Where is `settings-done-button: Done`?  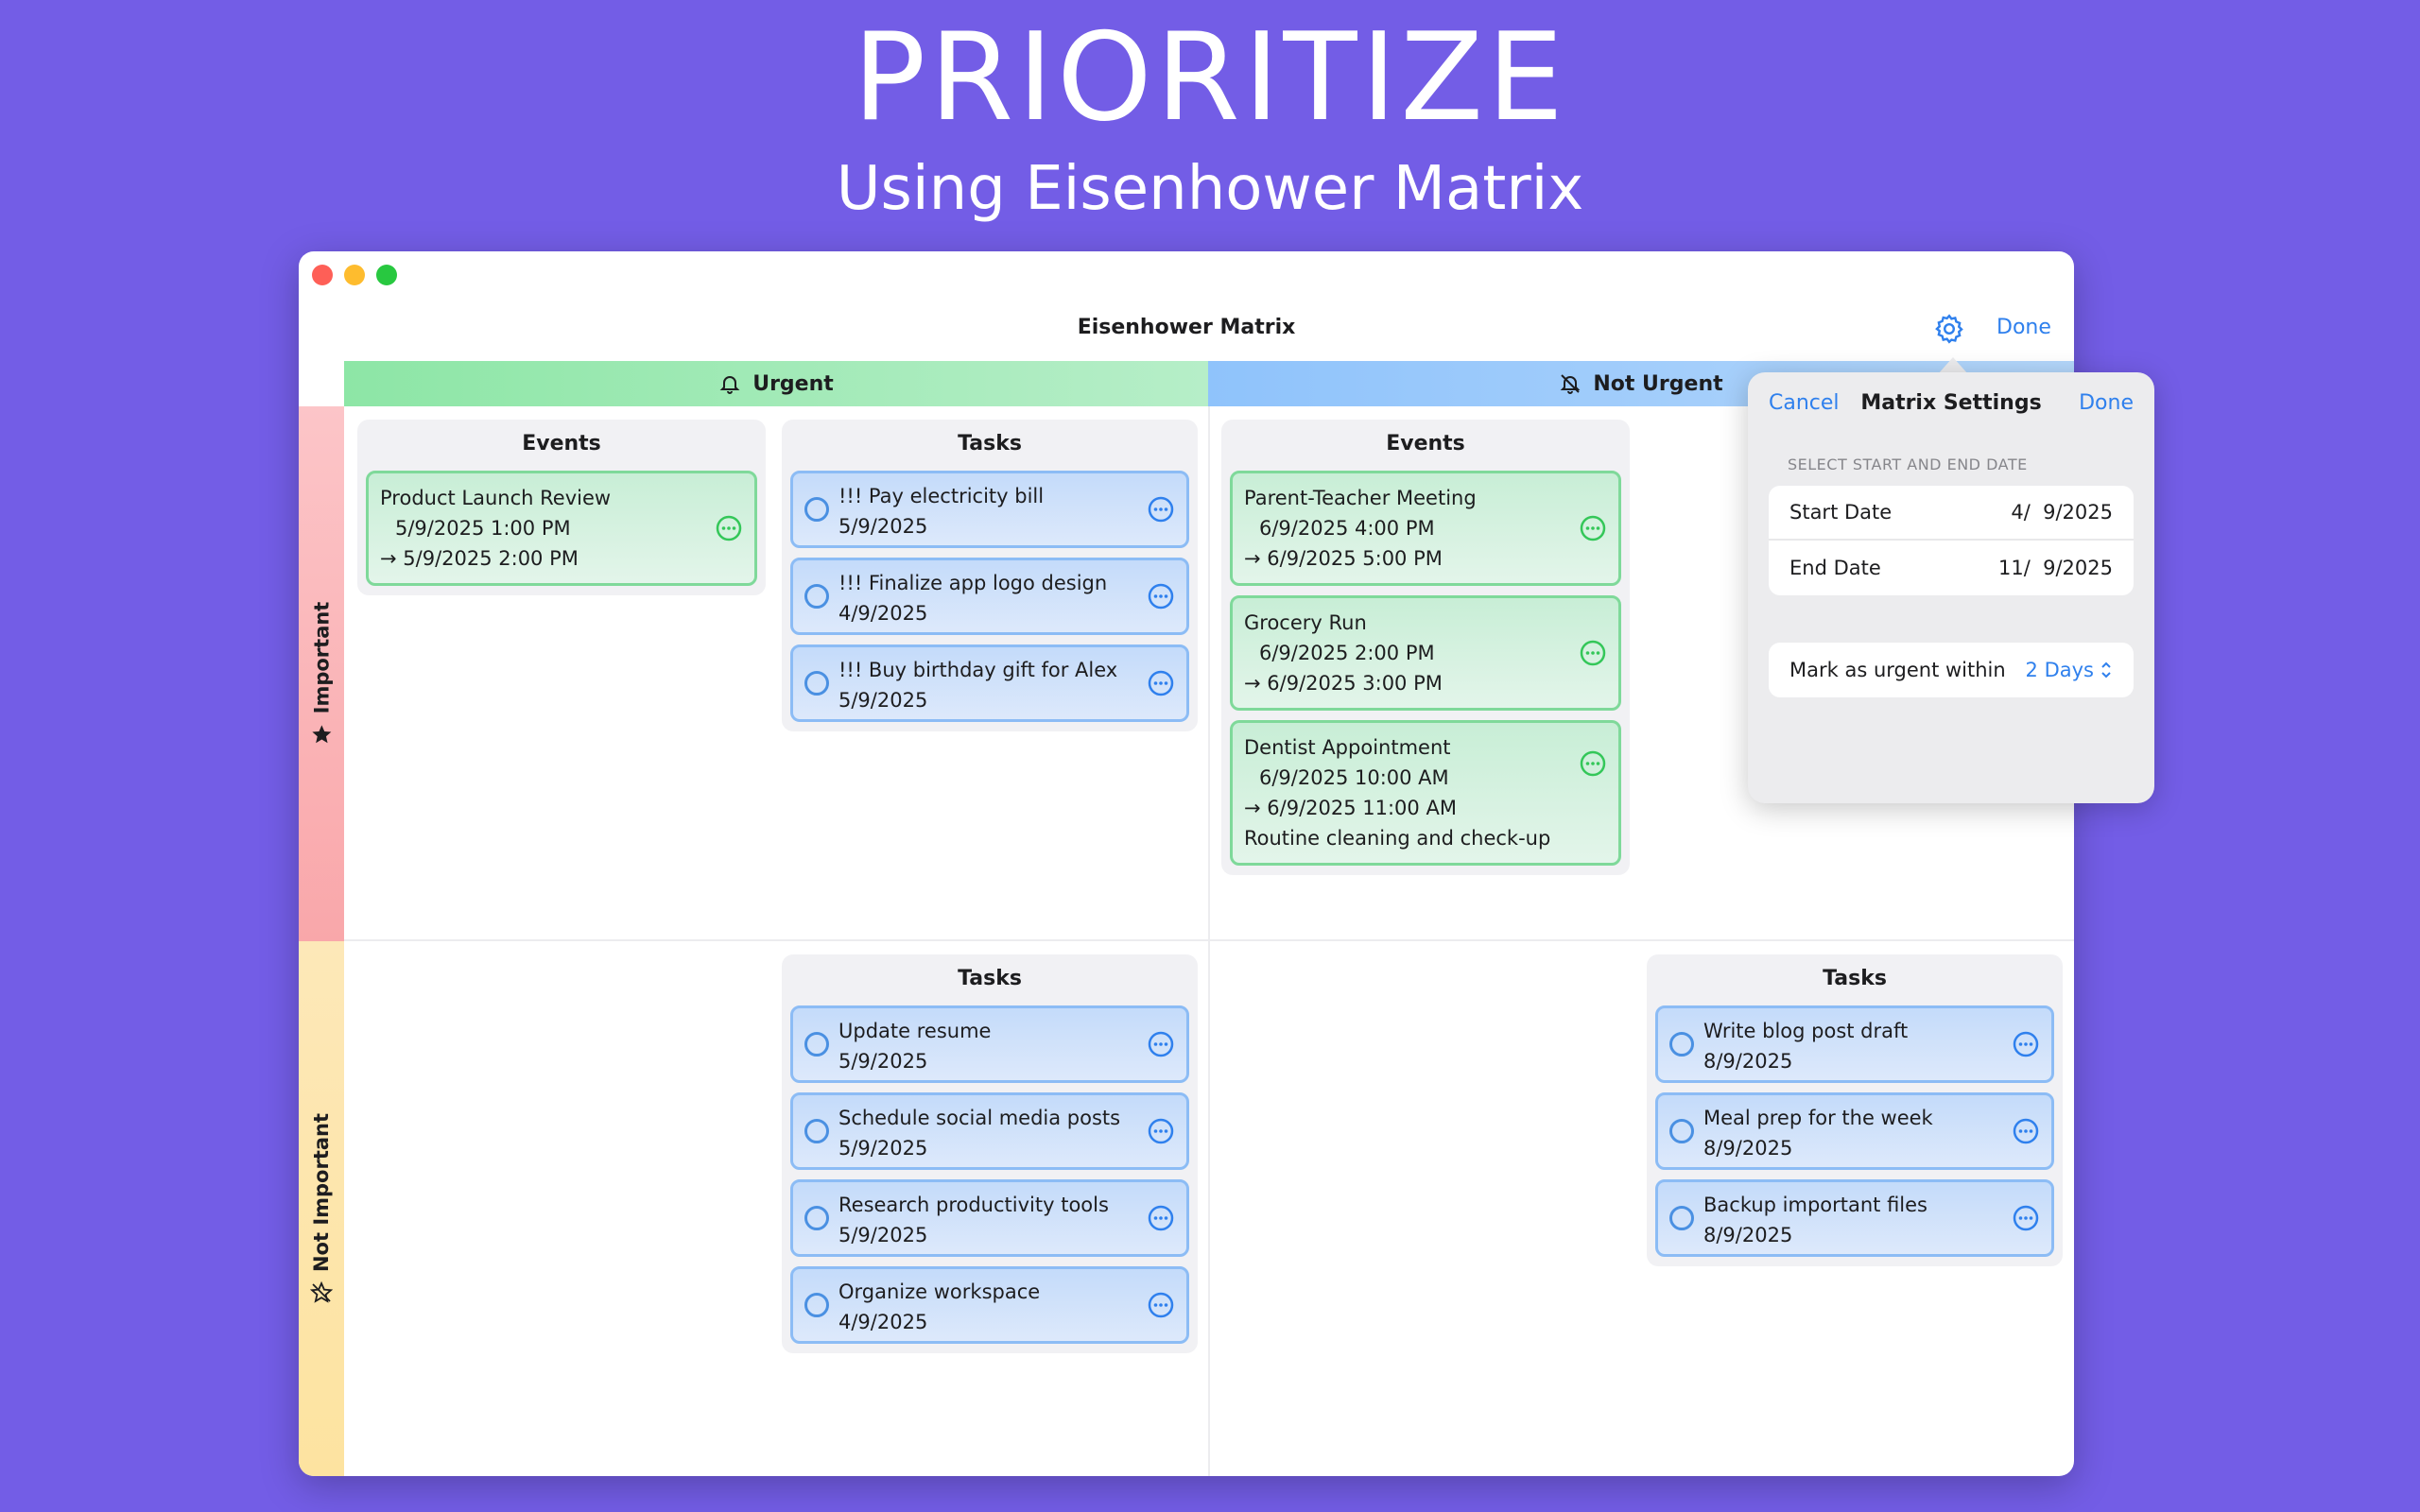 settings-done-button: Done is located at coordinates (2106, 403).